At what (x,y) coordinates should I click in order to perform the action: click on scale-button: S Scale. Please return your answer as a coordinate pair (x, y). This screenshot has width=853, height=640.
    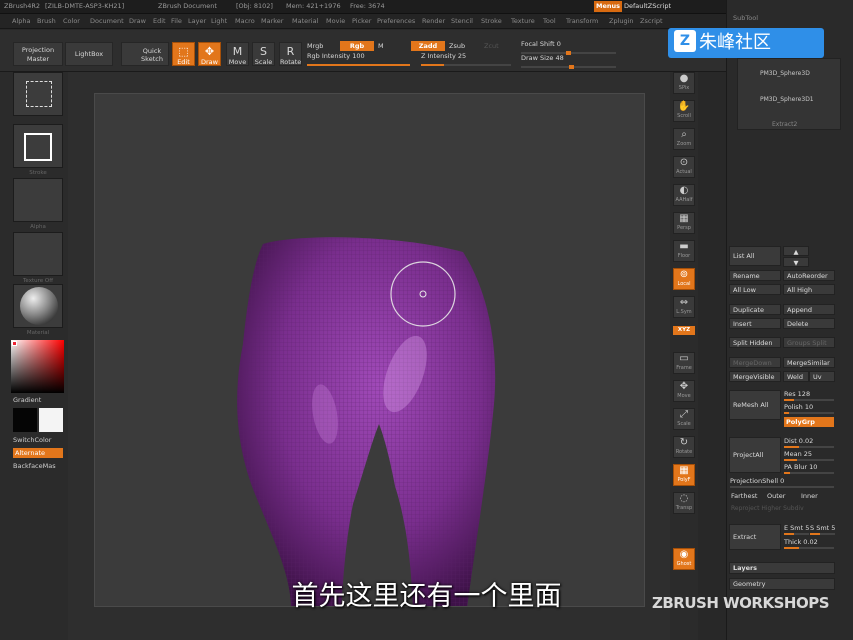
    Looking at the image, I should click on (263, 54).